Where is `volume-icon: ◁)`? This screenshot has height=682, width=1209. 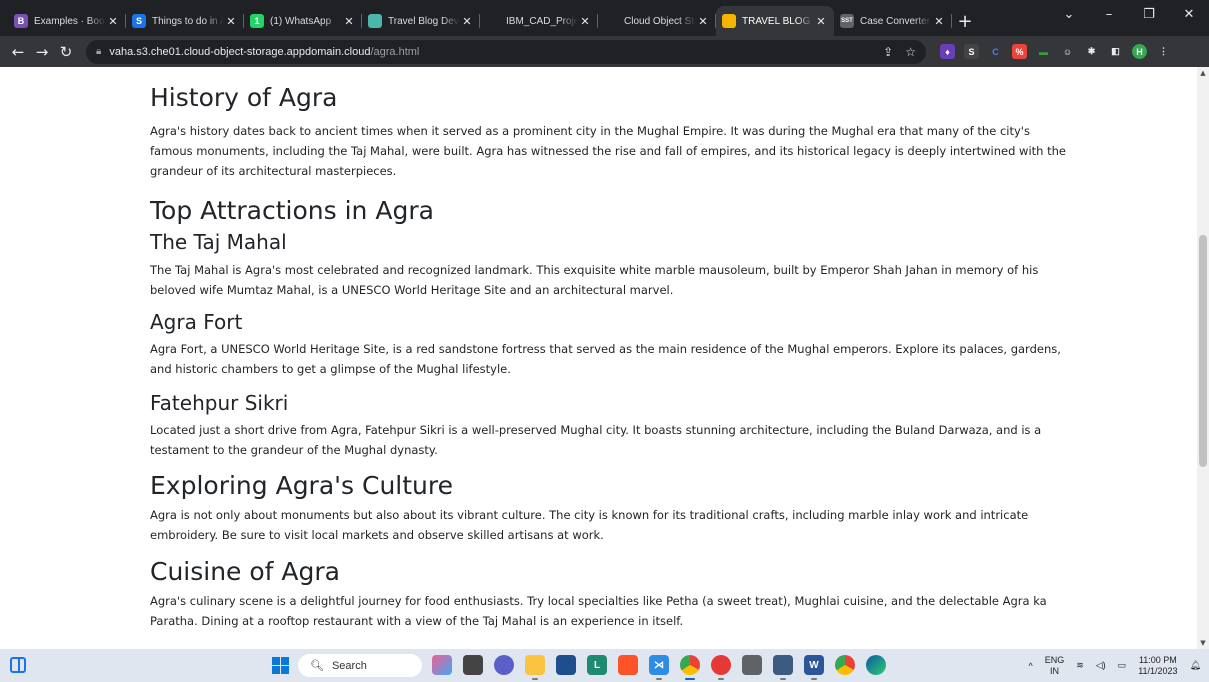 volume-icon: ◁) is located at coordinates (1101, 665).